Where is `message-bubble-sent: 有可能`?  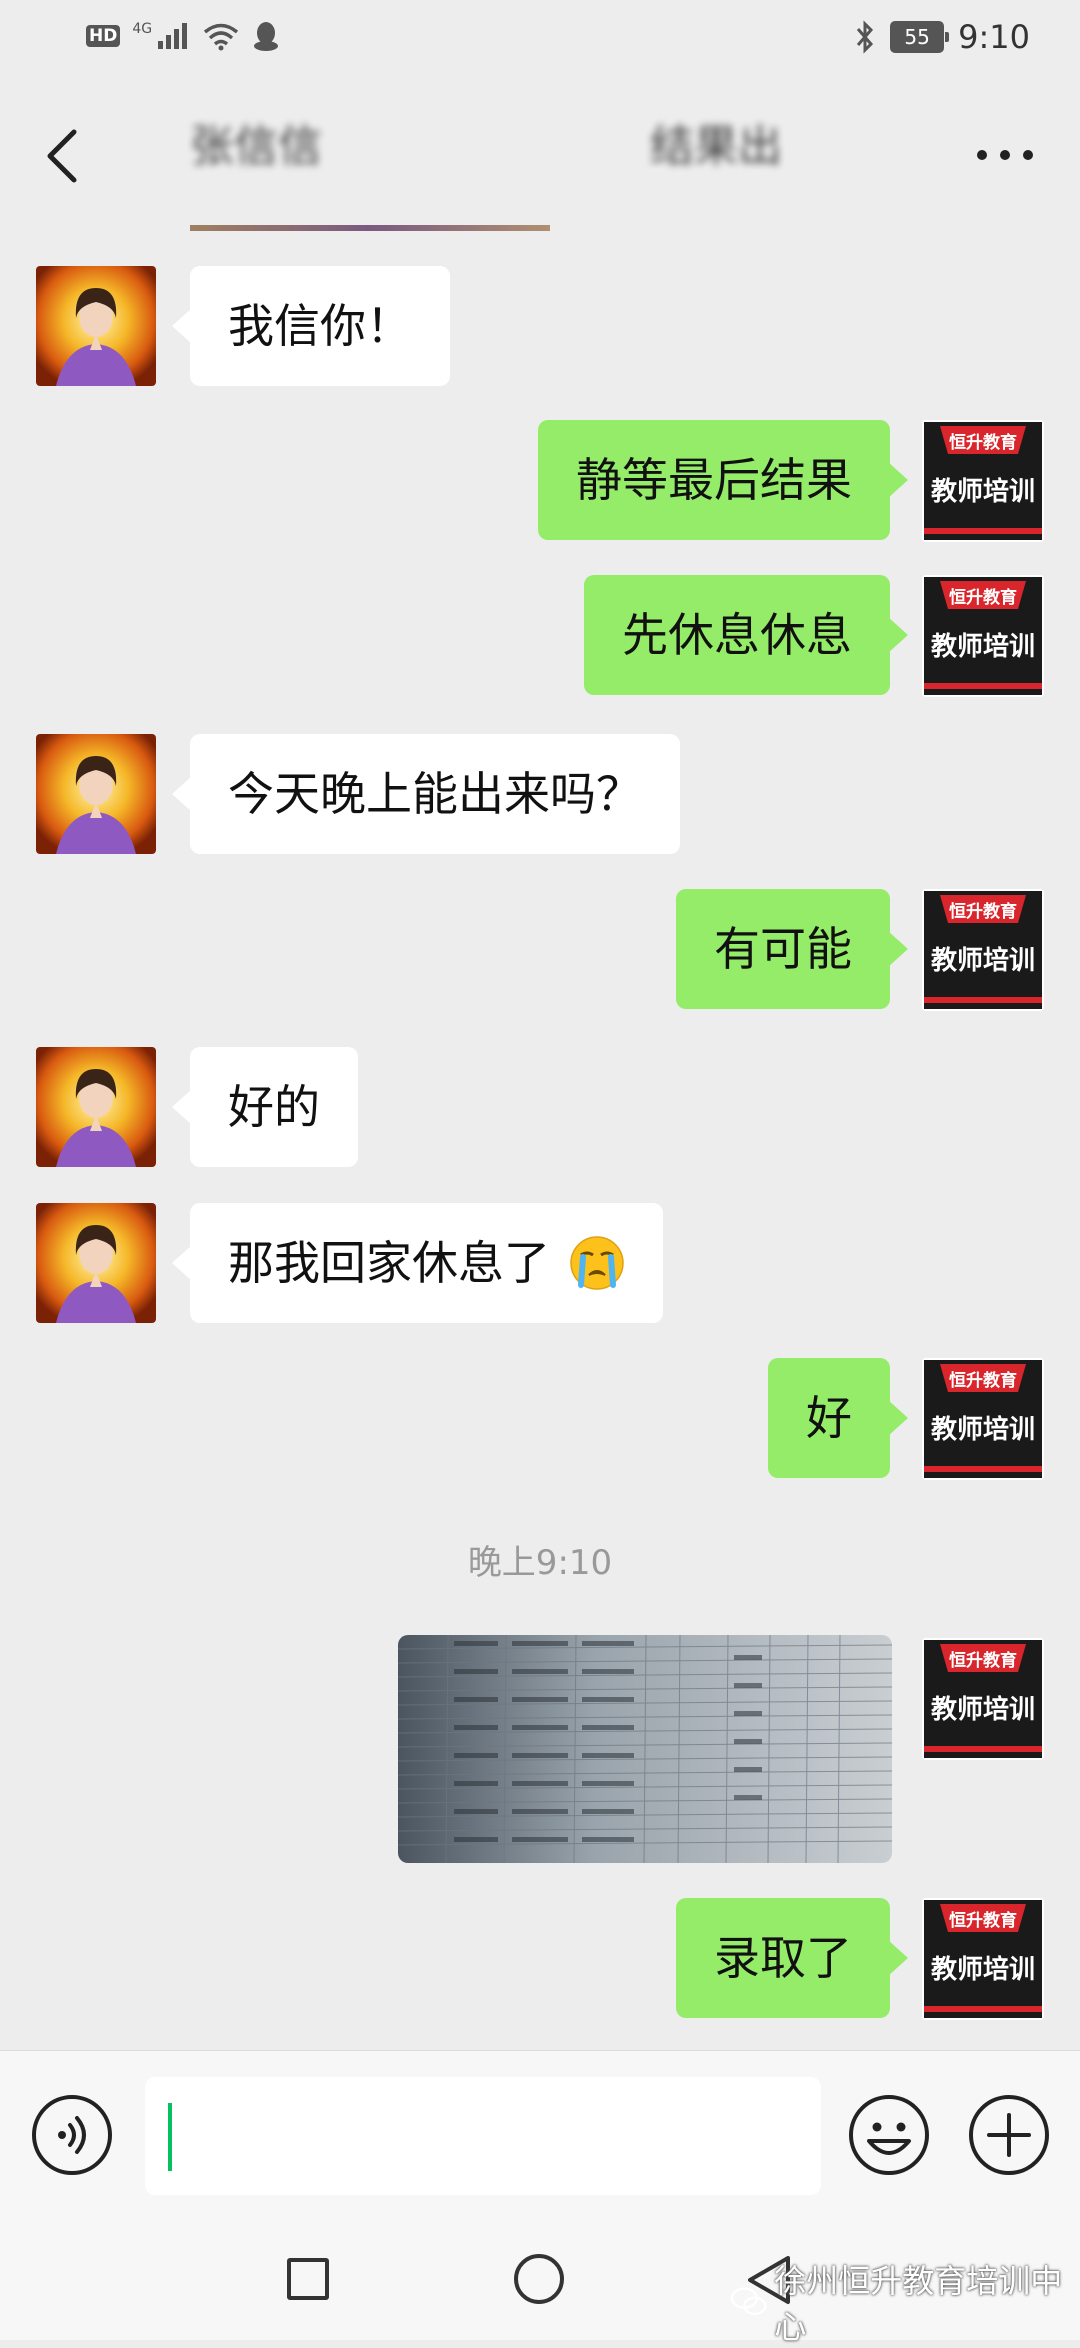 message-bubble-sent: 有可能 is located at coordinates (792, 949).